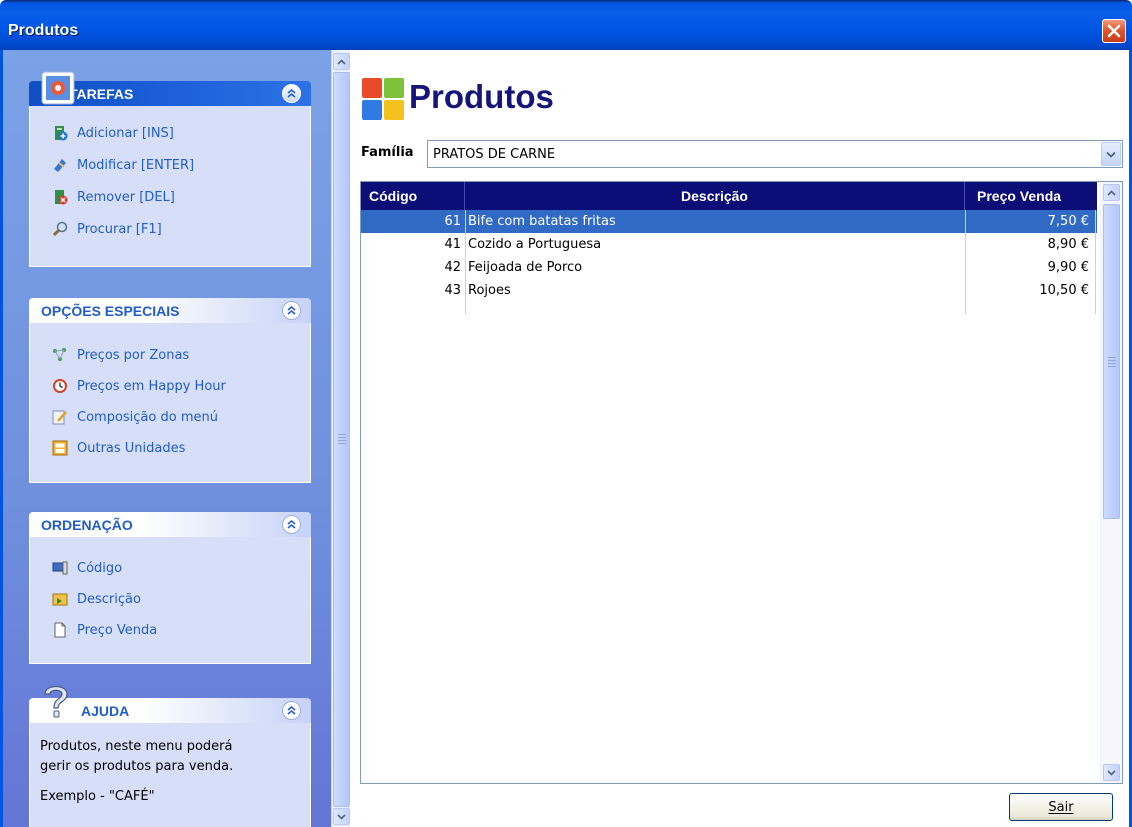 Image resolution: width=1132 pixels, height=827 pixels. I want to click on exit-button-label: Sair, so click(1061, 807).